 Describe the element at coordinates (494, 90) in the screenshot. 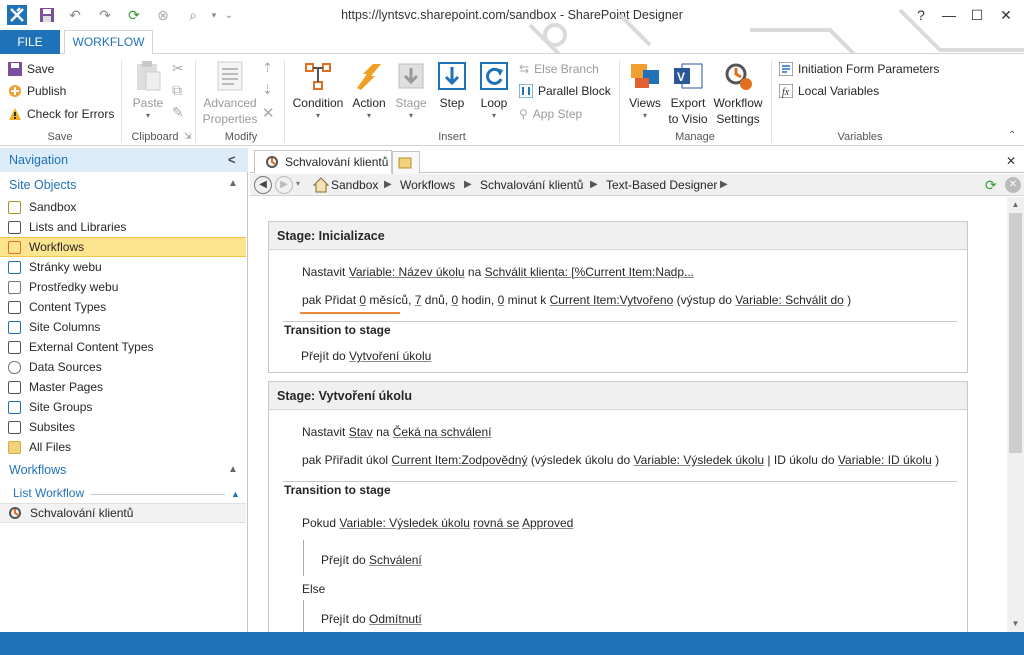

I see `loop-button: Loop ▾` at that location.